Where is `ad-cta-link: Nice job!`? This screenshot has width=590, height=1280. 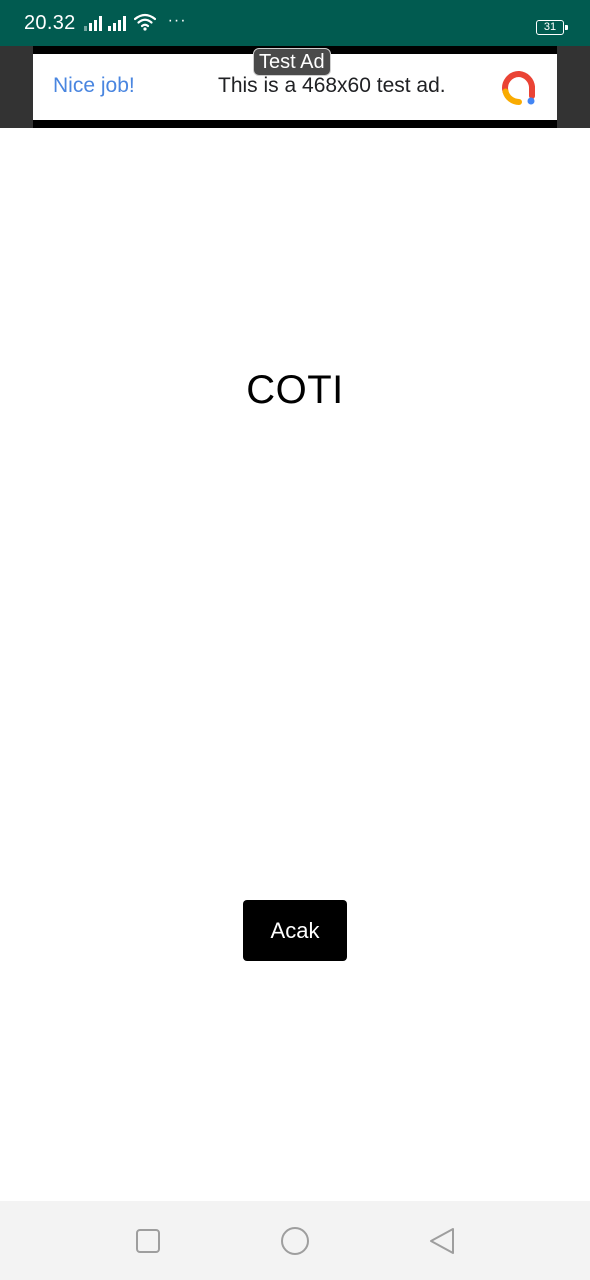 ad-cta-link: Nice job! is located at coordinates (94, 86).